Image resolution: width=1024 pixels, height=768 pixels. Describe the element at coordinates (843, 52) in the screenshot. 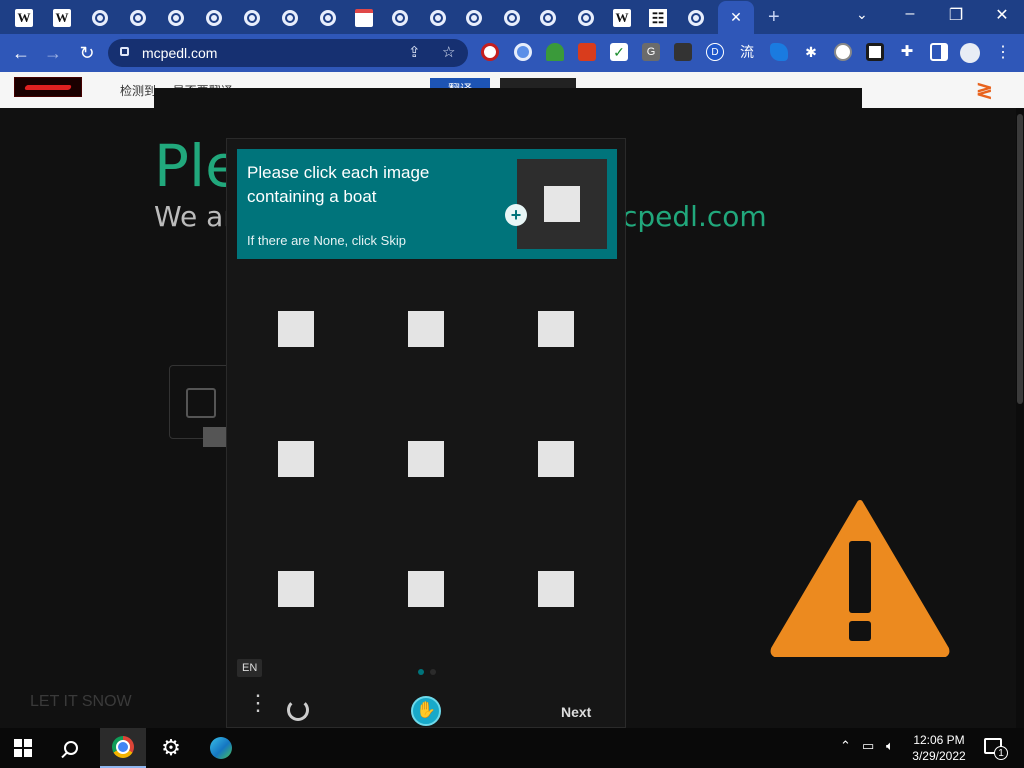

I see `clock-extension-icon` at that location.